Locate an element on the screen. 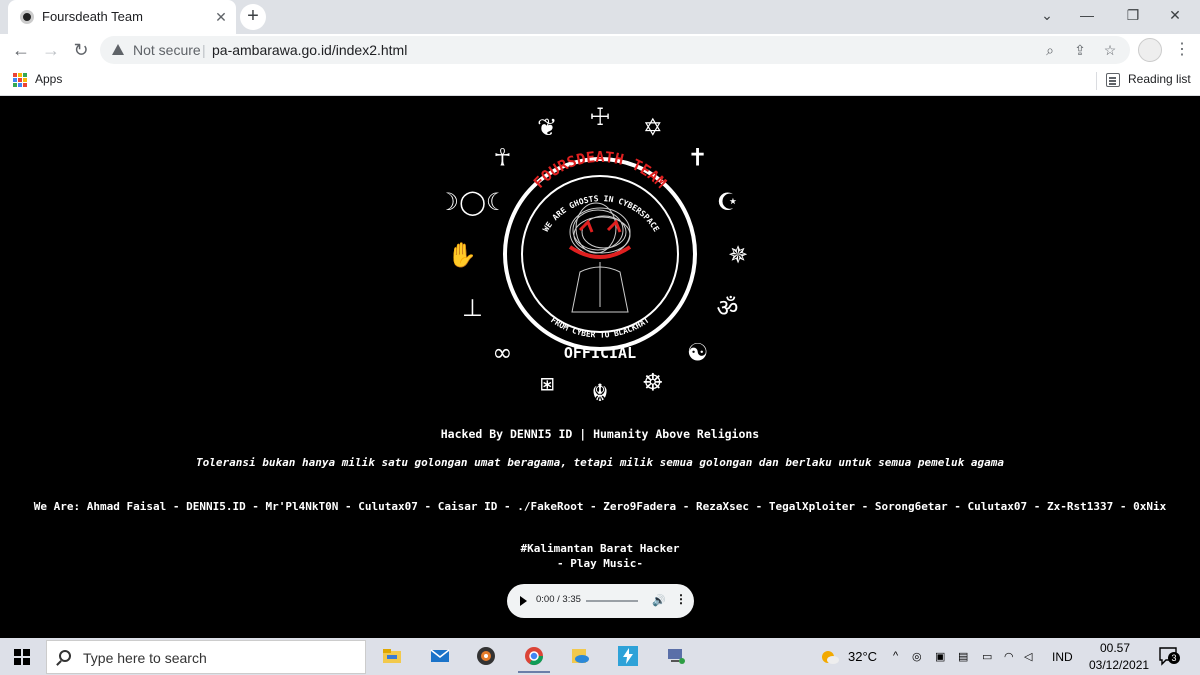  speaker-icon: ◁ is located at coordinates (1028, 656).